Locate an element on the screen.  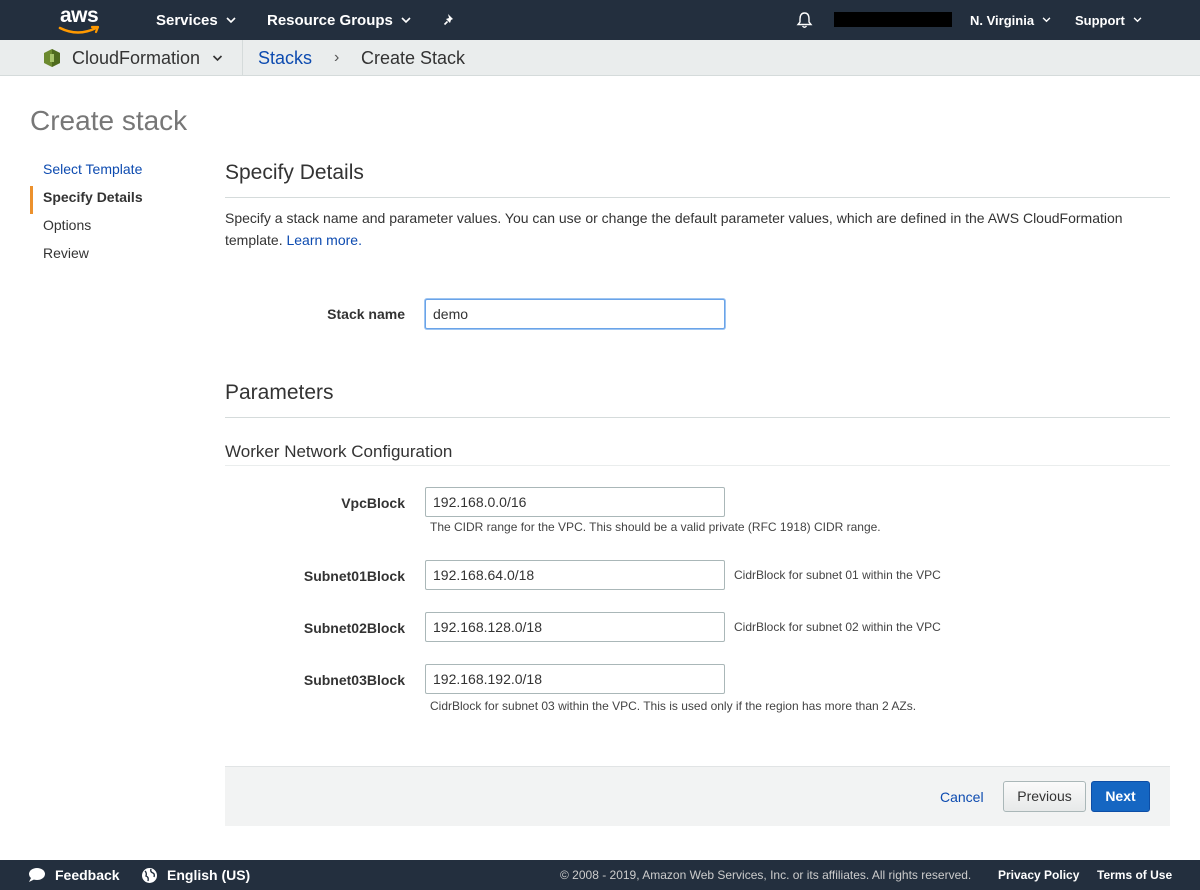
bell-icon is located at coordinates (804, 20).